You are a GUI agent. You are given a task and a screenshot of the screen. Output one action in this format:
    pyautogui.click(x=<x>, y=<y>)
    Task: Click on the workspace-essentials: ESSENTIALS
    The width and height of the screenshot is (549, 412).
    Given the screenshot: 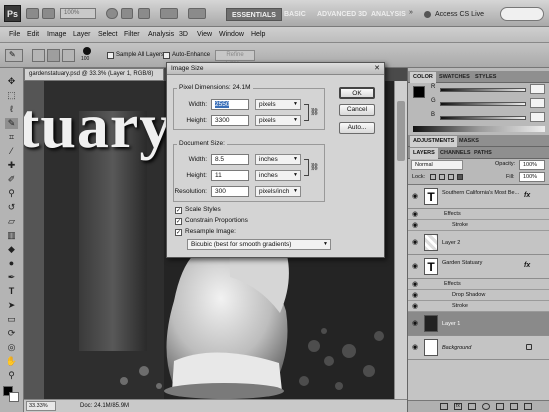 What is the action you would take?
    pyautogui.click(x=254, y=14)
    